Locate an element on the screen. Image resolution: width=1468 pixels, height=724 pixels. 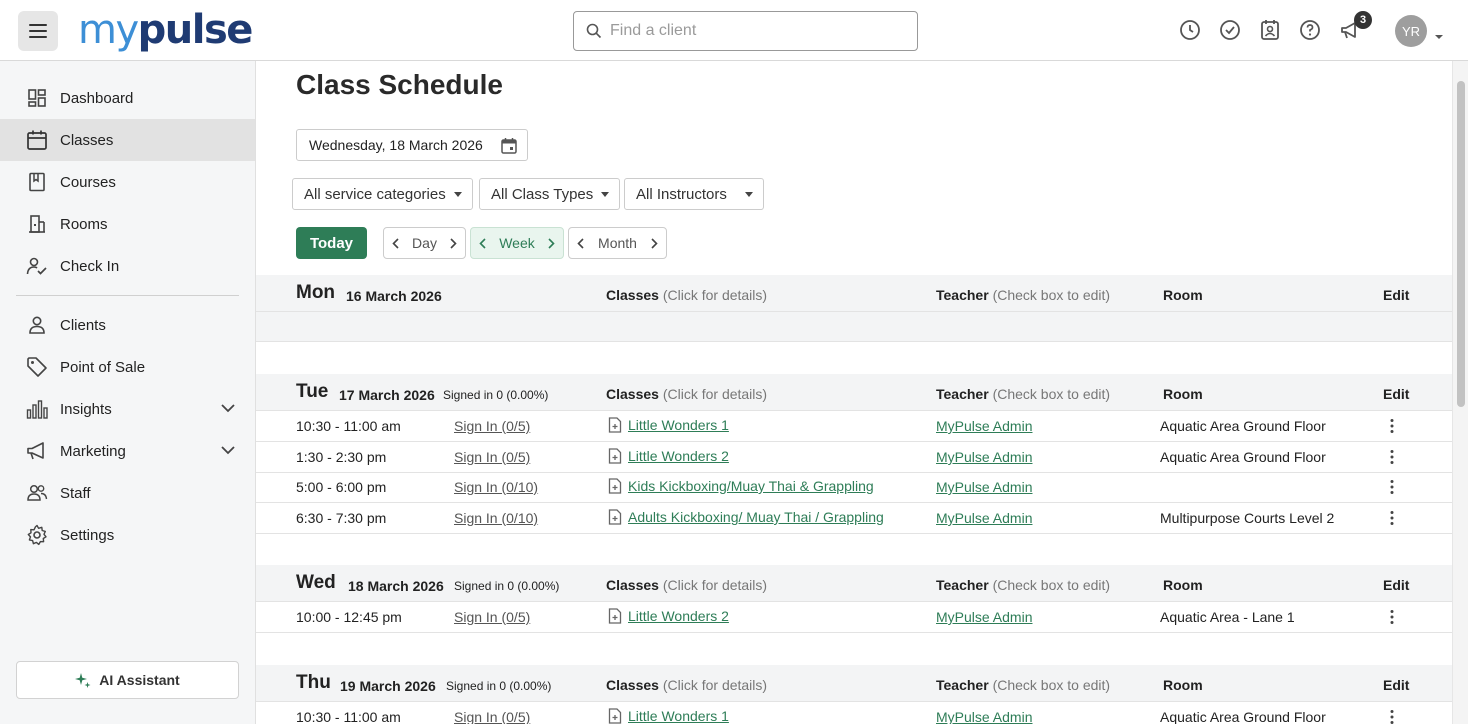
avatar: YR is located at coordinates (1411, 31).